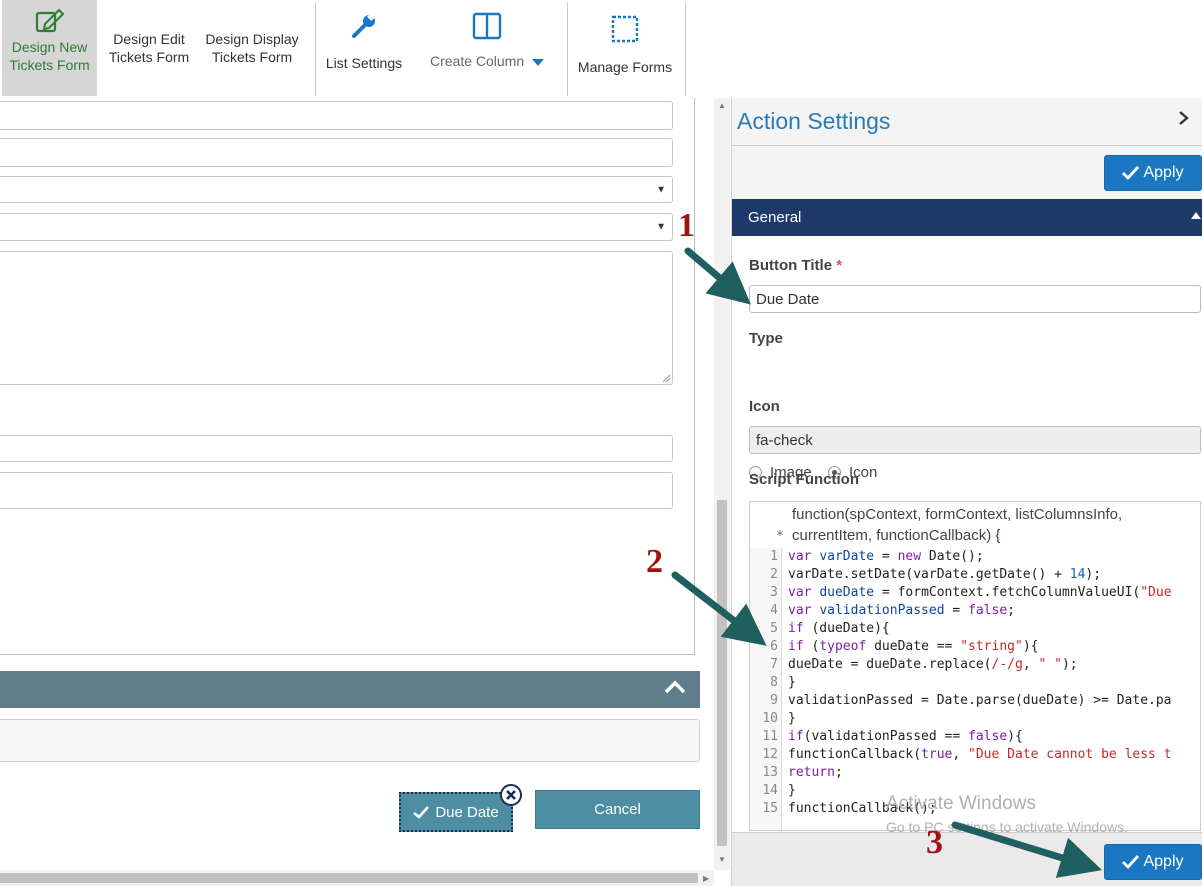 The image size is (1202, 886). I want to click on code-line: varDate.setDate(varDate.getDate() + 14);, so click(945, 574).